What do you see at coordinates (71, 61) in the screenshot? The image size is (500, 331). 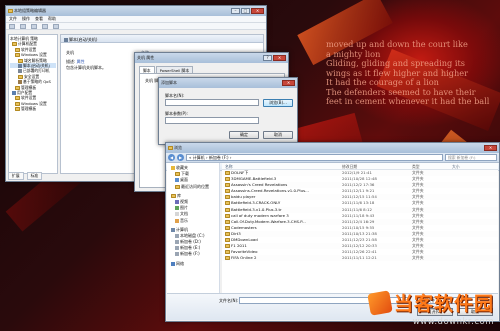 I see `desc-label-text: 描述:` at bounding box center [71, 61].